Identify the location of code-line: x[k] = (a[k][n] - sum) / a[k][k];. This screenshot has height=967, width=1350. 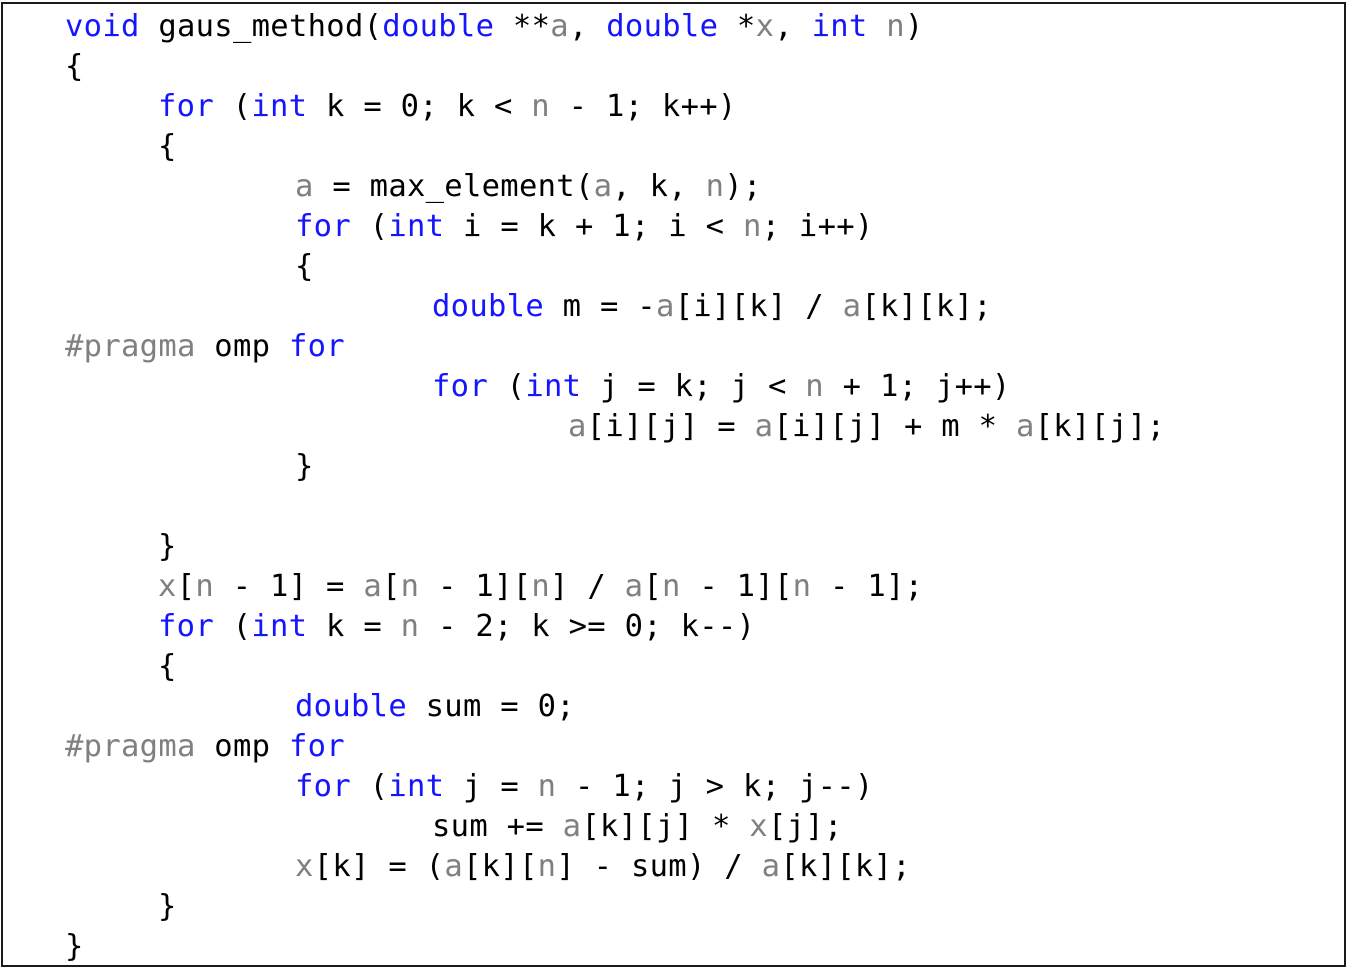
(603, 867).